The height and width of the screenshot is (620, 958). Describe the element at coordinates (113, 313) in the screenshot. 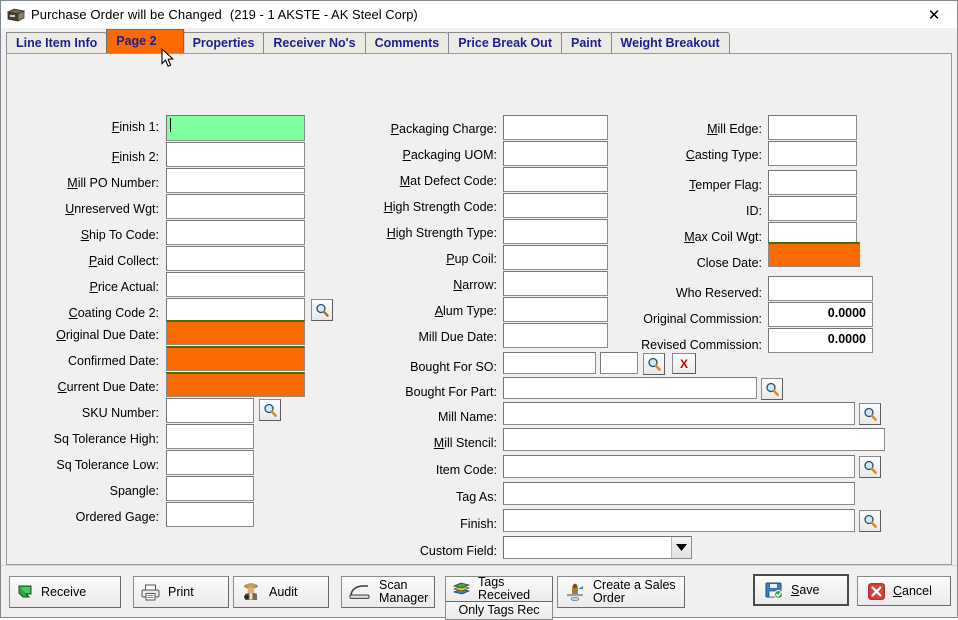

I see `label-coating-code-2: Coating Code 2:` at that location.